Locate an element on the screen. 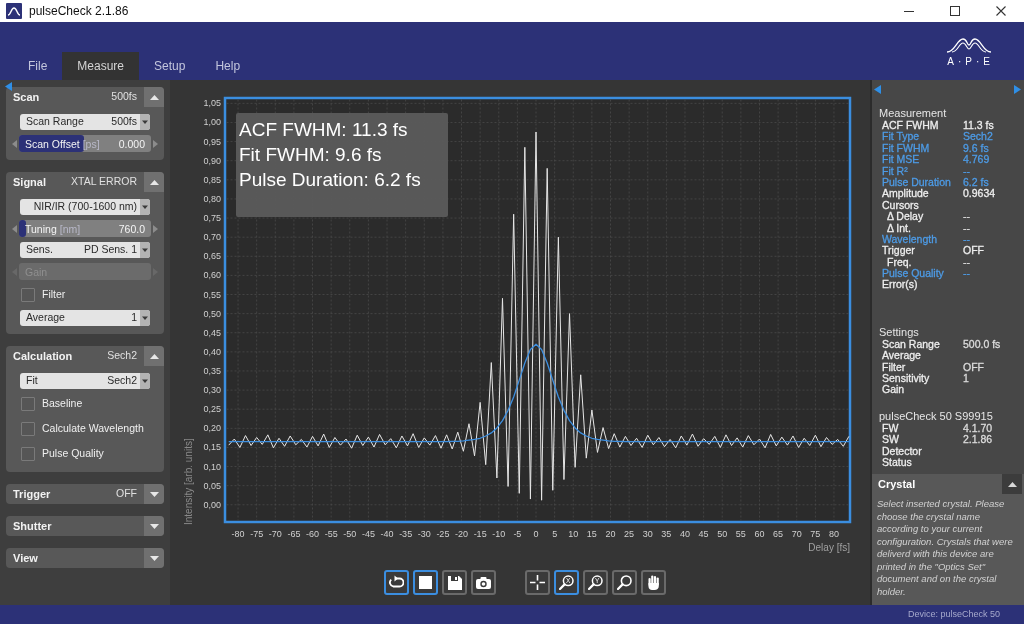  group-heading: Settings is located at coordinates (899, 332).